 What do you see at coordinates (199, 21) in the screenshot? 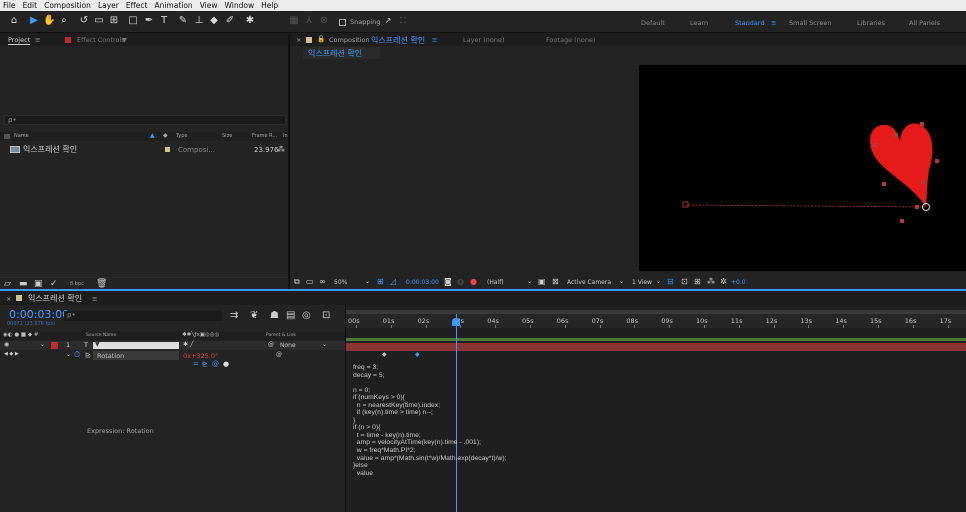
I see `clone-stamp-tool-icon: ⊥` at bounding box center [199, 21].